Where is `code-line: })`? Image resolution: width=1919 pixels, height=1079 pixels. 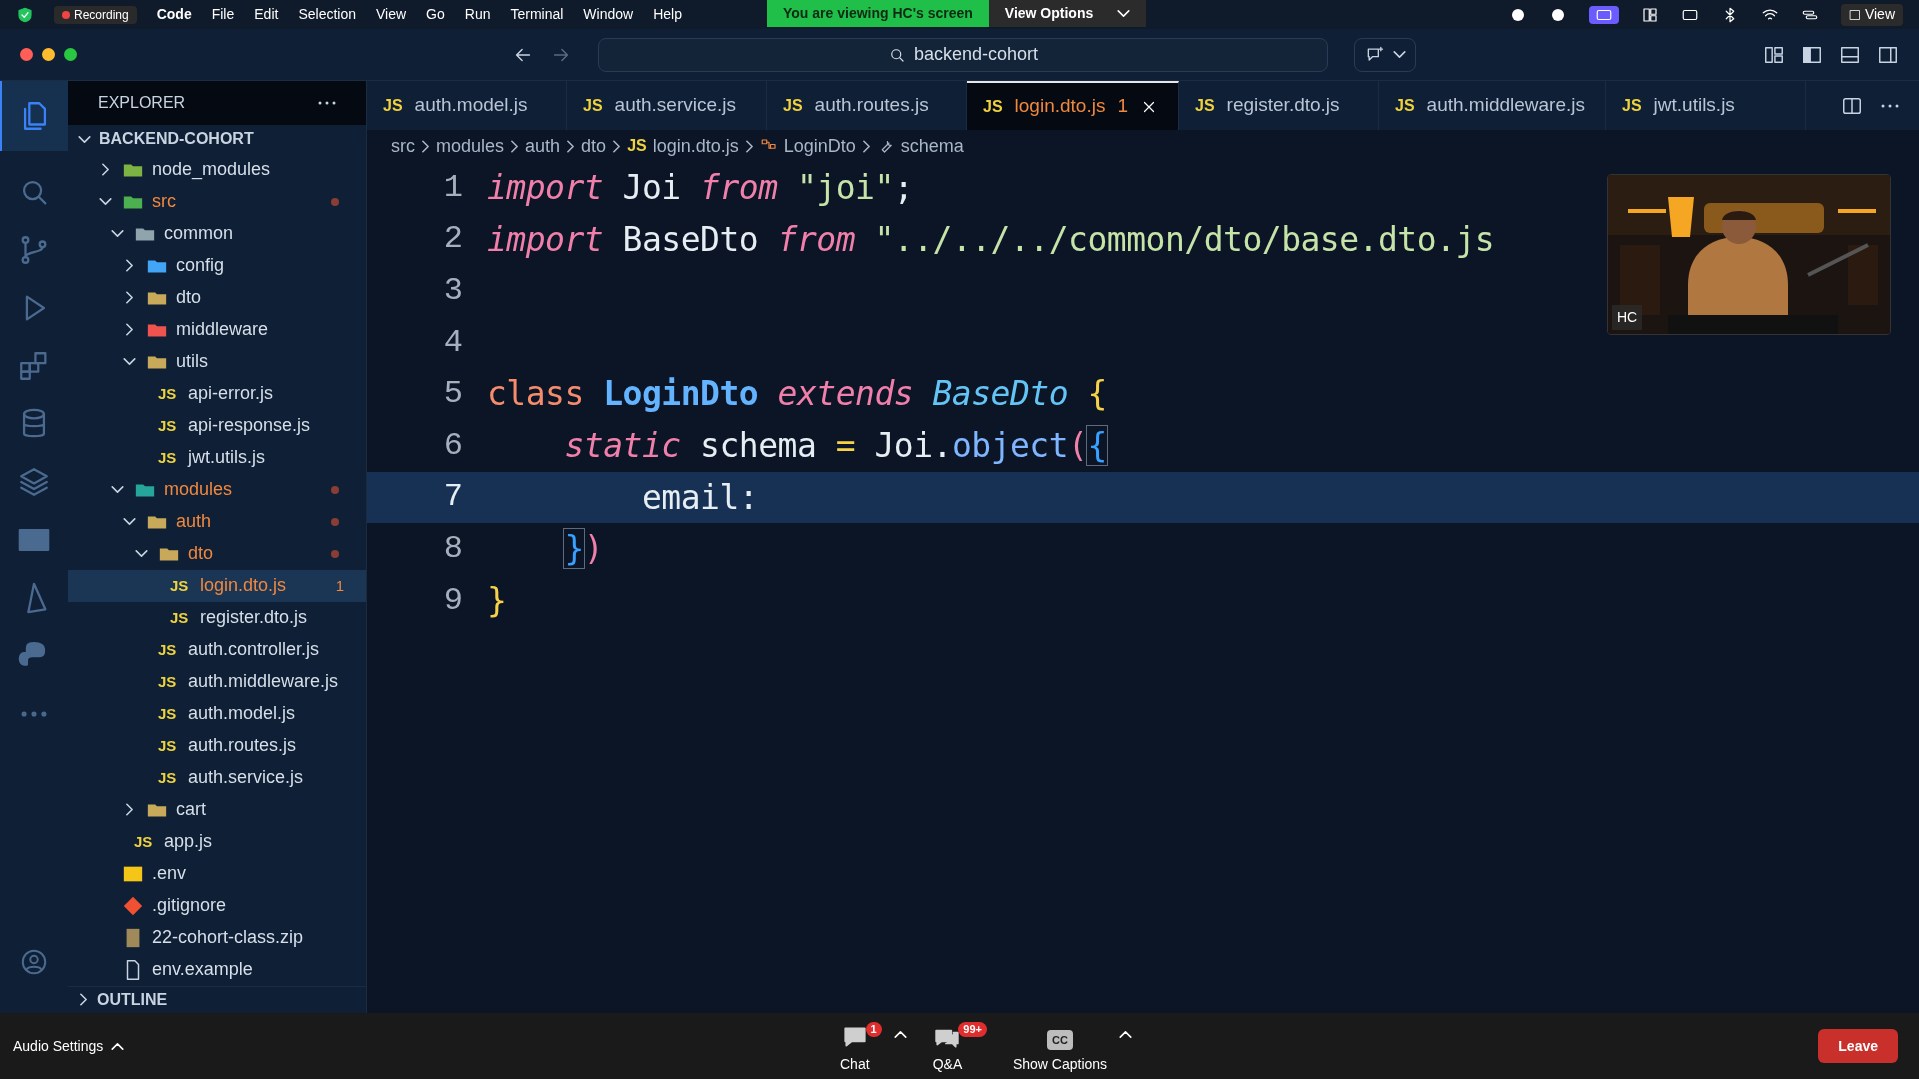
code-line: }) is located at coordinates (583, 549).